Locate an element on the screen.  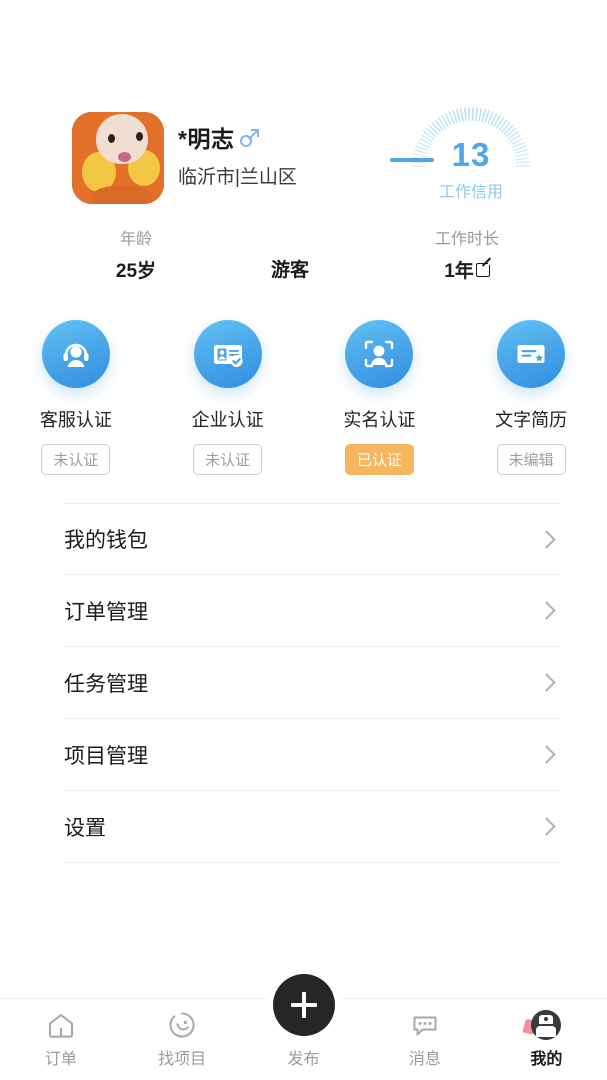
menu-item-wallet: 我的钱包 is located at coordinates (311, 539).